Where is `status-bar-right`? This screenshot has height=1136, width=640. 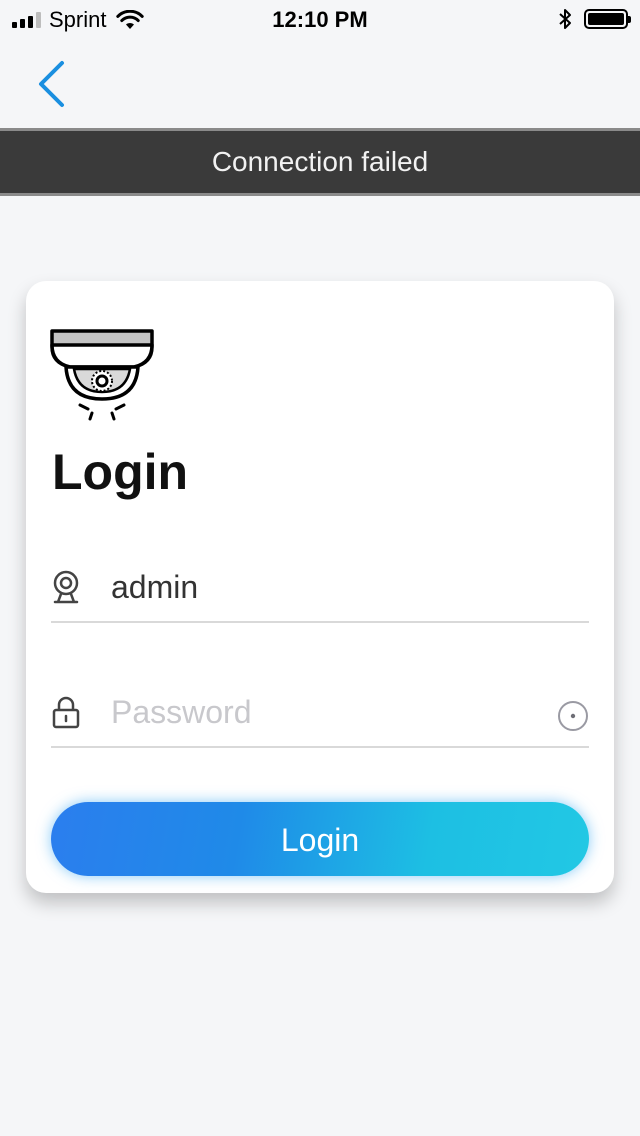 status-bar-right is located at coordinates (594, 19).